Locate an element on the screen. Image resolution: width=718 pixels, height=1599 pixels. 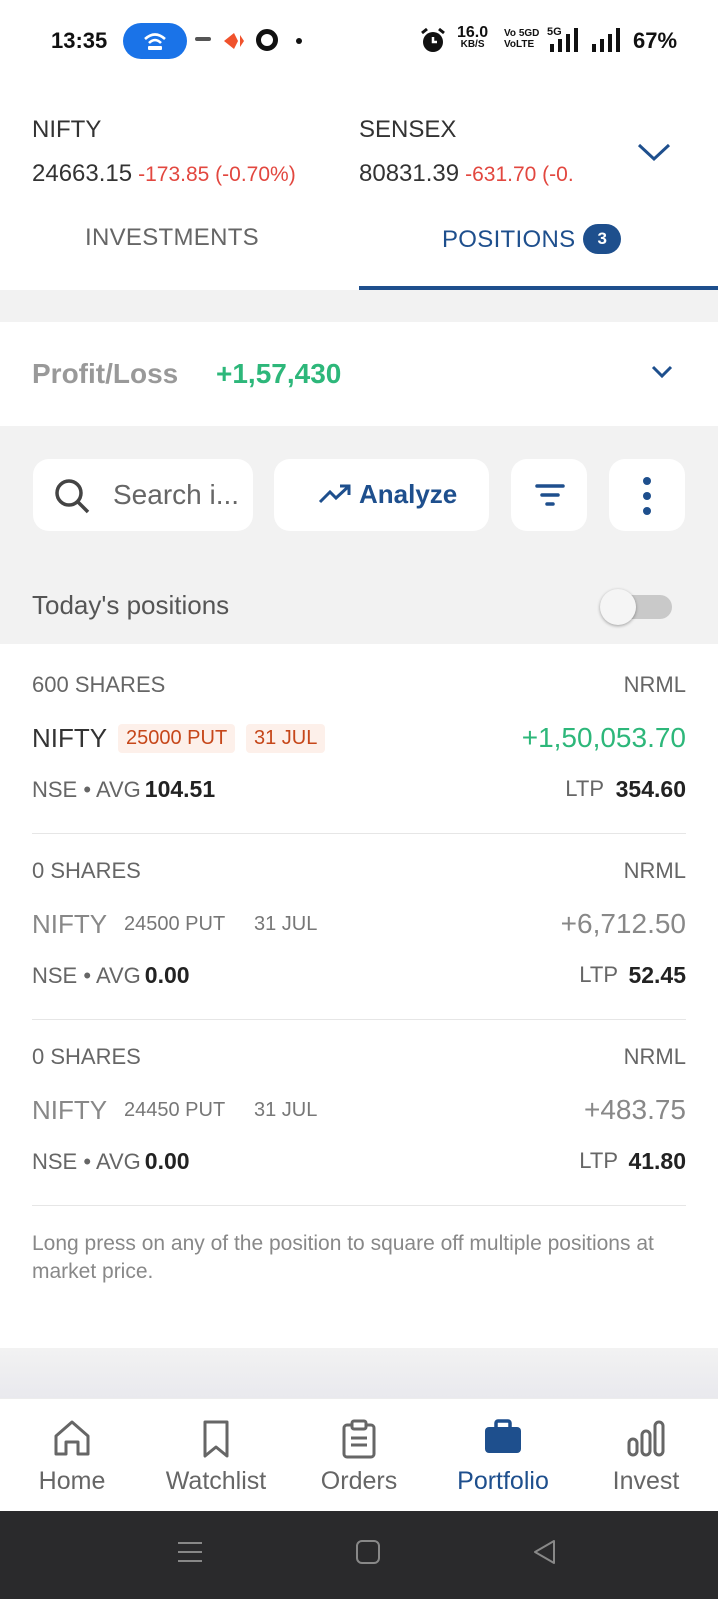
position-ltp: 354.60 is located at coordinates (650, 789).